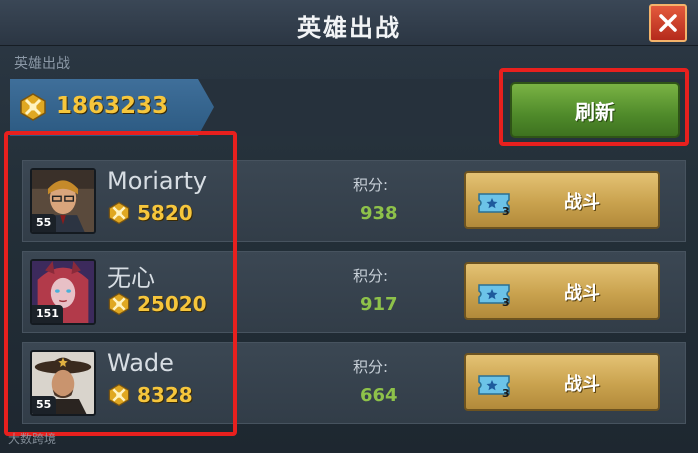 The image size is (698, 453). I want to click on close-button, so click(668, 23).